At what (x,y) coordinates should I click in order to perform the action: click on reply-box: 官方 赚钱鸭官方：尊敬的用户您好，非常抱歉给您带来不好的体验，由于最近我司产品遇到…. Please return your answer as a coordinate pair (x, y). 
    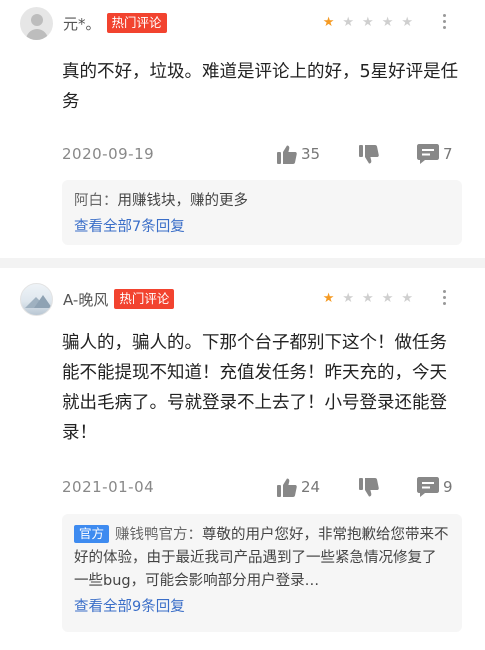
    Looking at the image, I should click on (262, 573).